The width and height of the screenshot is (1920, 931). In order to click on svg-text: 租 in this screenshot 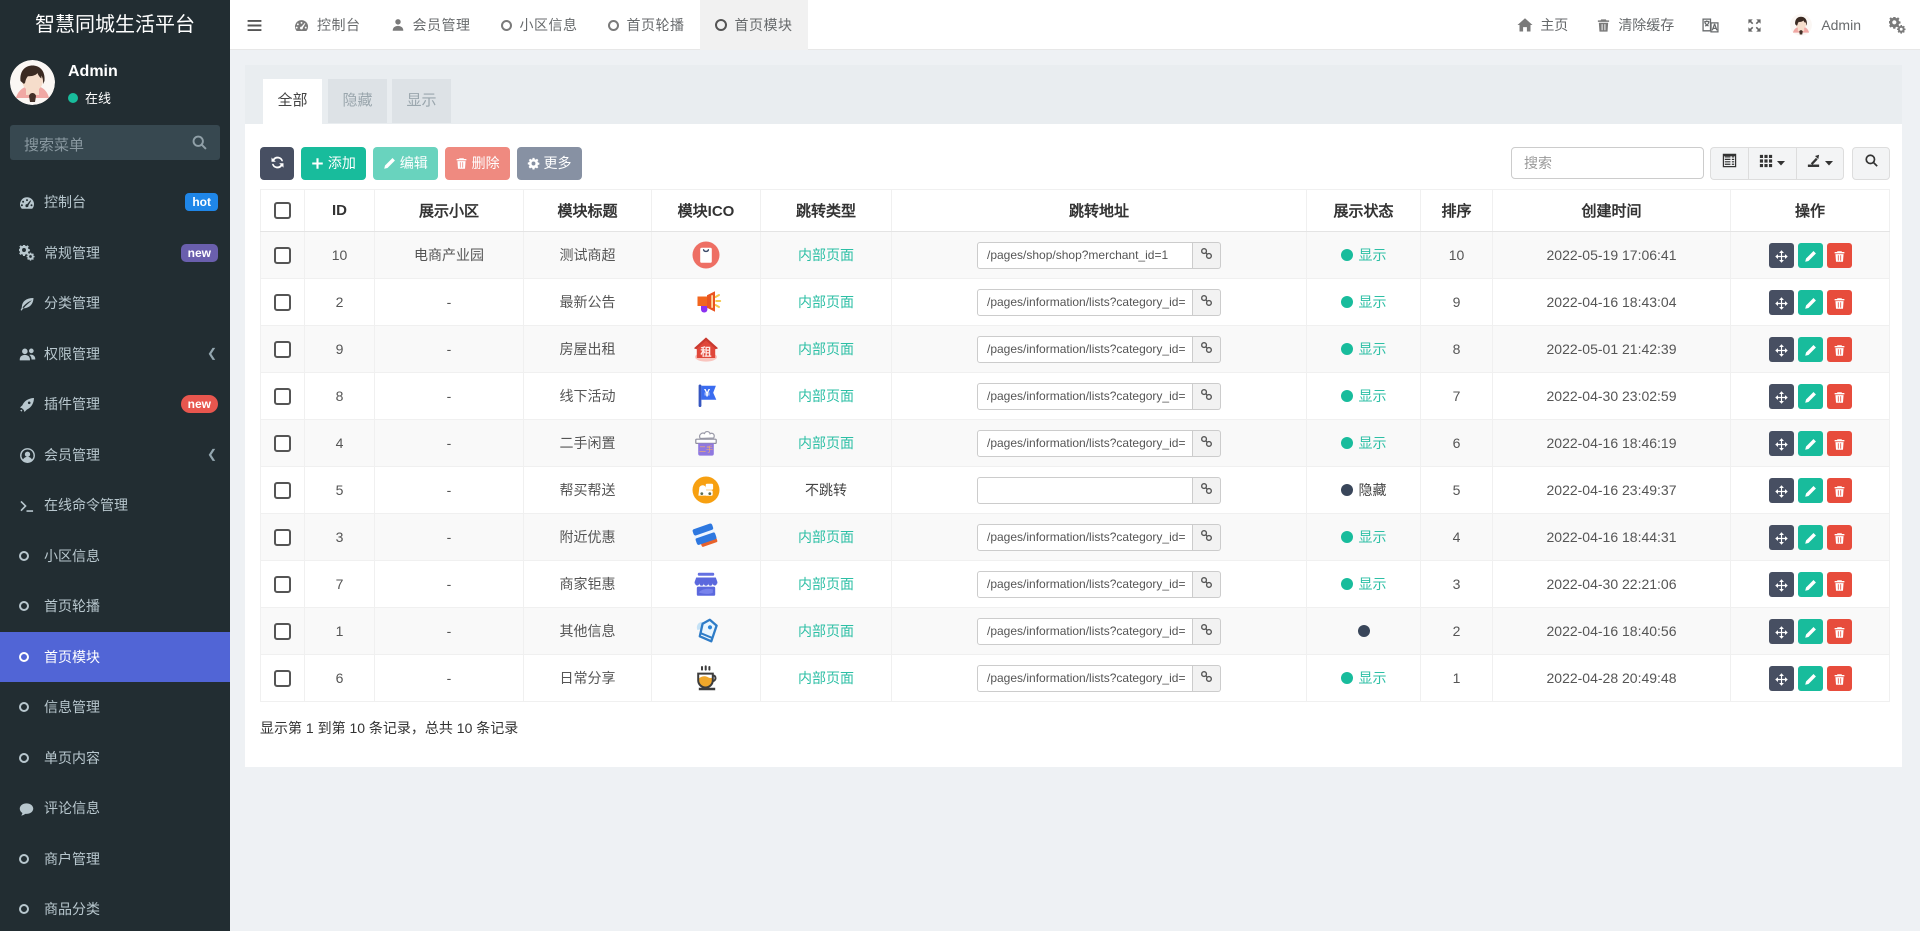, I will do `click(706, 352)`.